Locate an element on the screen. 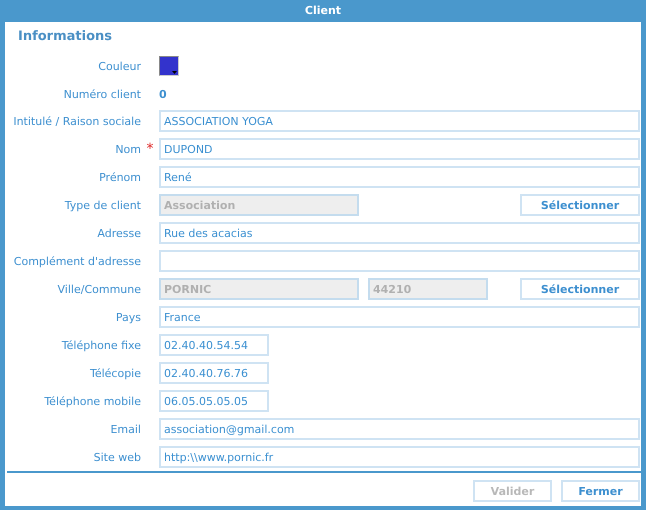 Image resolution: width=646 pixels, height=510 pixels. field-label: Email is located at coordinates (125, 429).